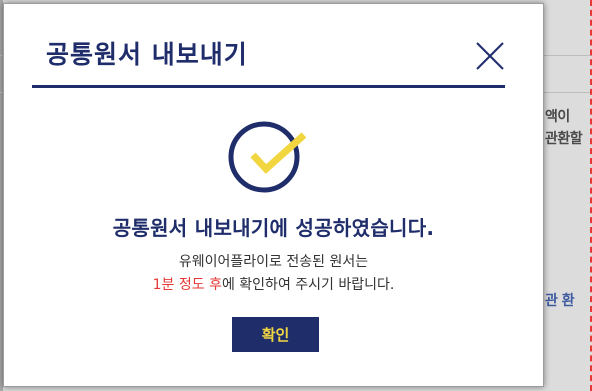  What do you see at coordinates (270, 159) in the screenshot?
I see `check-circle-icon` at bounding box center [270, 159].